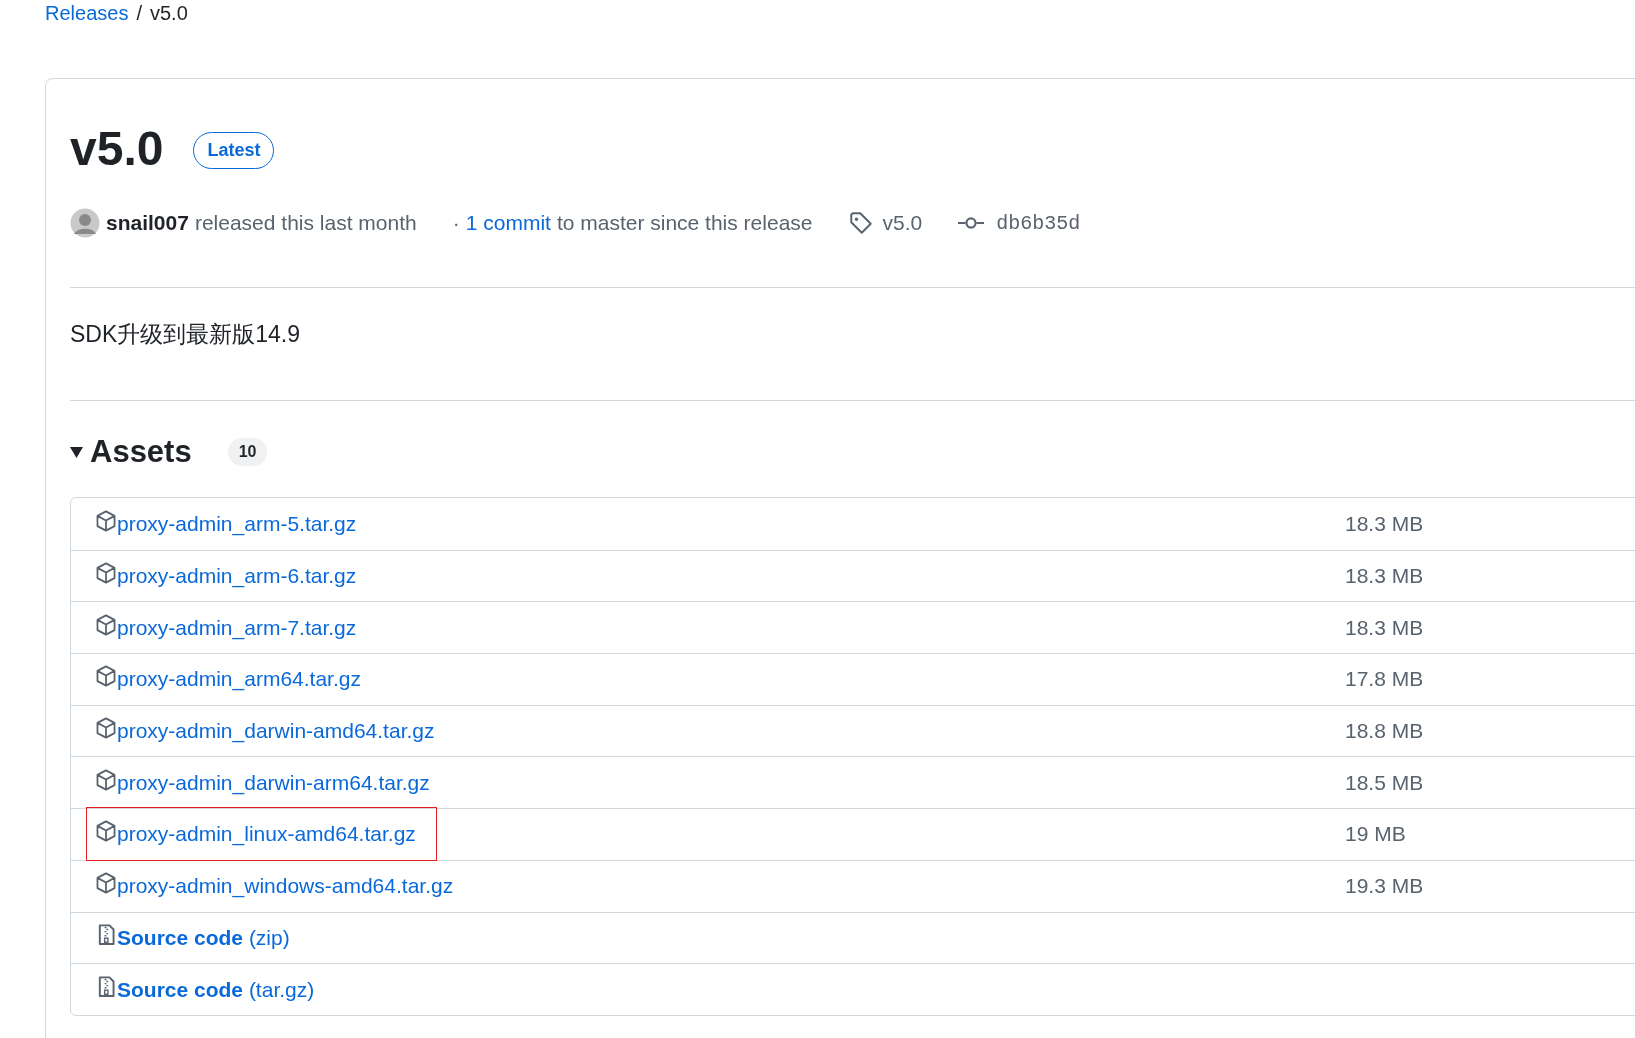 The width and height of the screenshot is (1635, 1038). Describe the element at coordinates (203, 937) in the screenshot. I see `source-code-link: Source code (zip)` at that location.